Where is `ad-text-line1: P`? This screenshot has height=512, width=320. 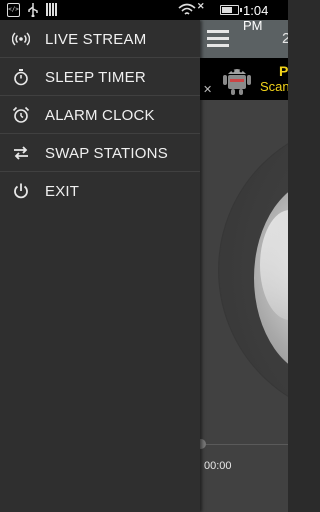 ad-text-line1: P is located at coordinates (283, 71).